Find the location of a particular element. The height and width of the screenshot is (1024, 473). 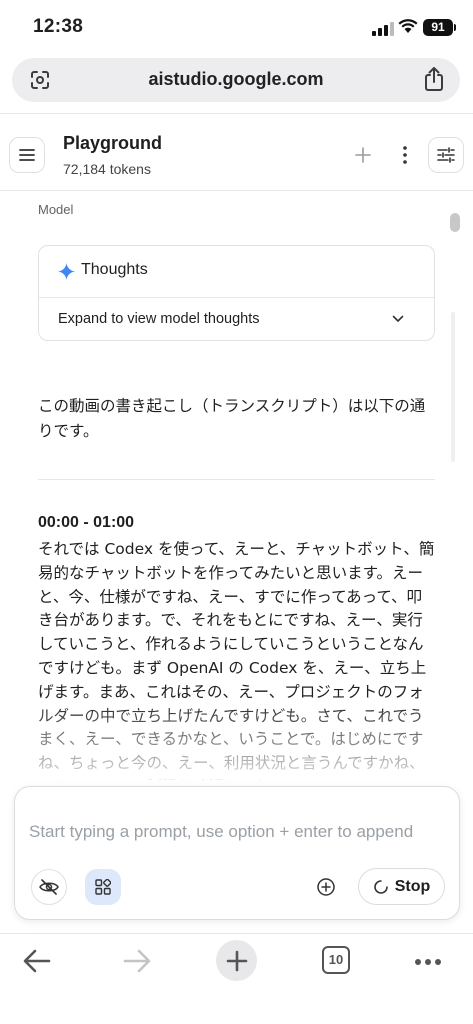

menu-icon is located at coordinates (27, 155).